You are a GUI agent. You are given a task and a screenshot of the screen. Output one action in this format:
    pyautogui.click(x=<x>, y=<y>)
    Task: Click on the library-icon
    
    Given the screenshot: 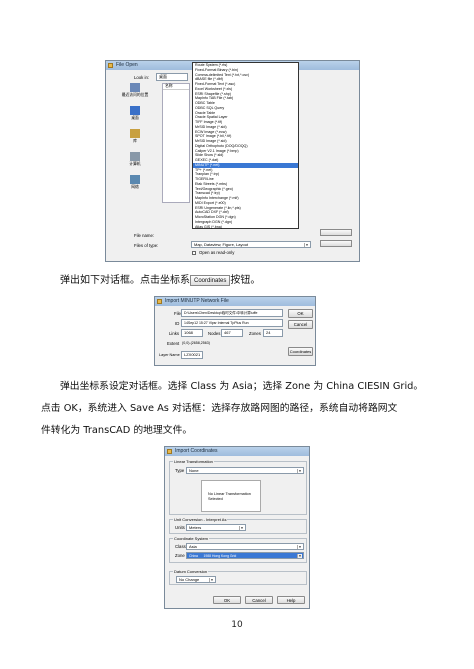 What is the action you would take?
    pyautogui.click(x=135, y=133)
    